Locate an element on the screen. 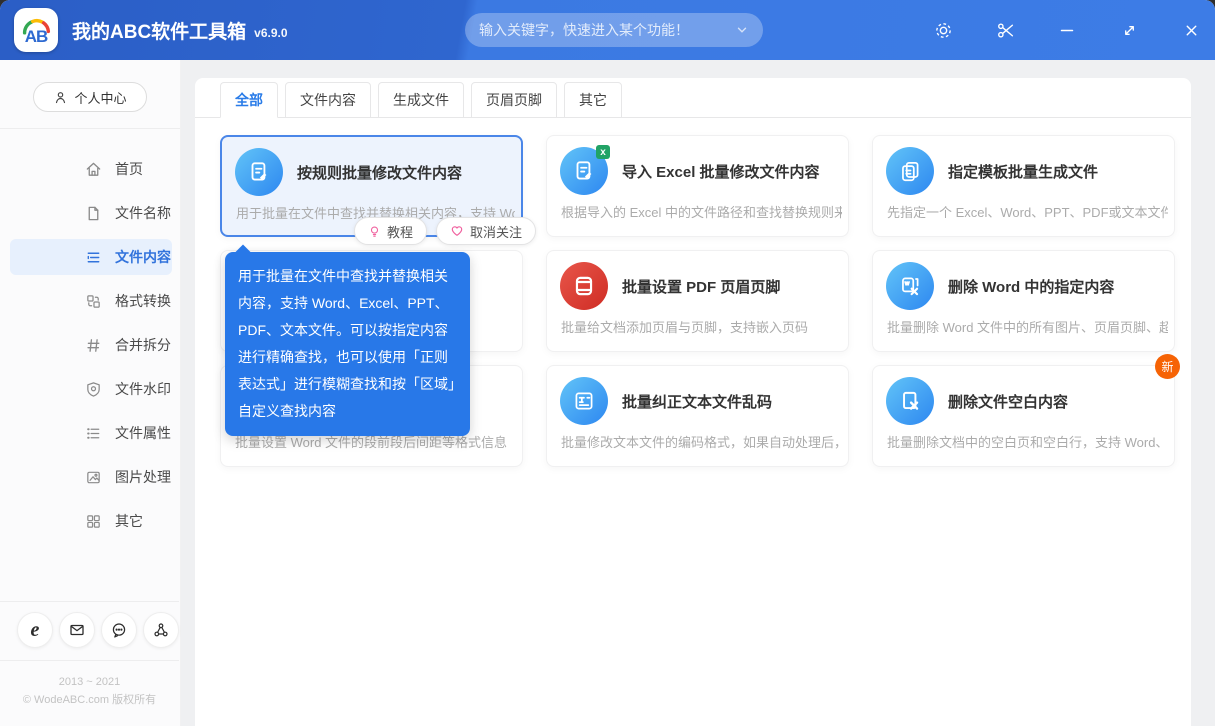  browser-glyph: e is located at coordinates (35, 629).